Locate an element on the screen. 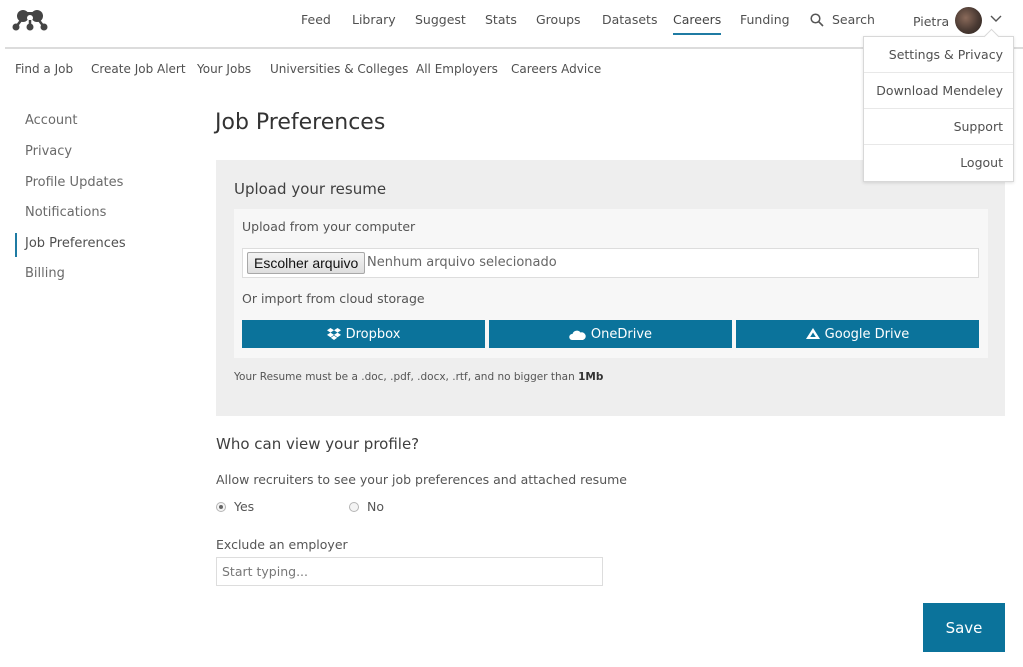 The image size is (1023, 667). radio-no-control is located at coordinates (354, 506).